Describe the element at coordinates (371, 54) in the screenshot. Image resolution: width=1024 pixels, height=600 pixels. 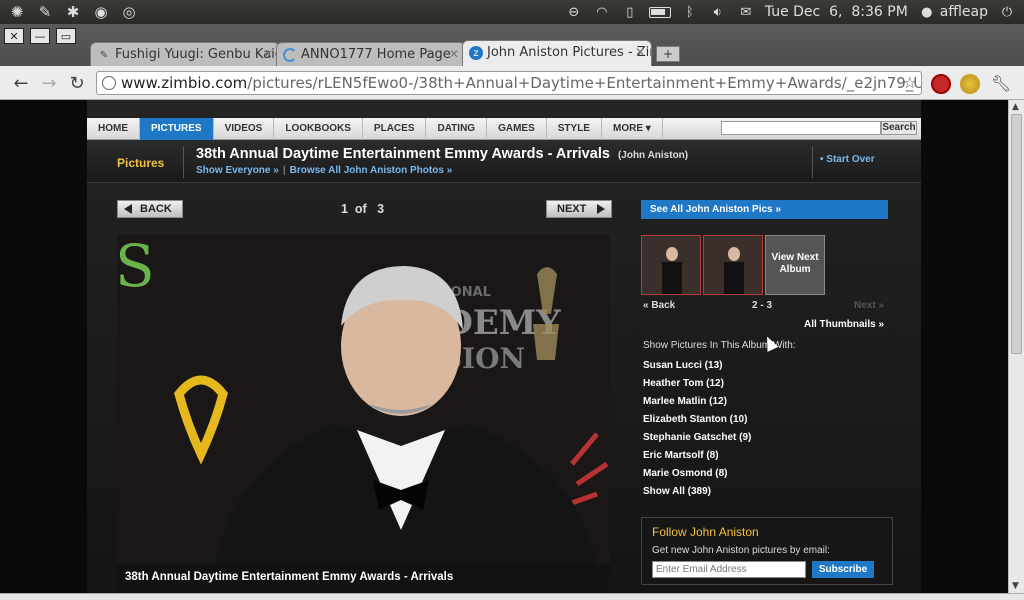
I see `tab-anno1777: ANNO1777 Home Page ✕` at that location.